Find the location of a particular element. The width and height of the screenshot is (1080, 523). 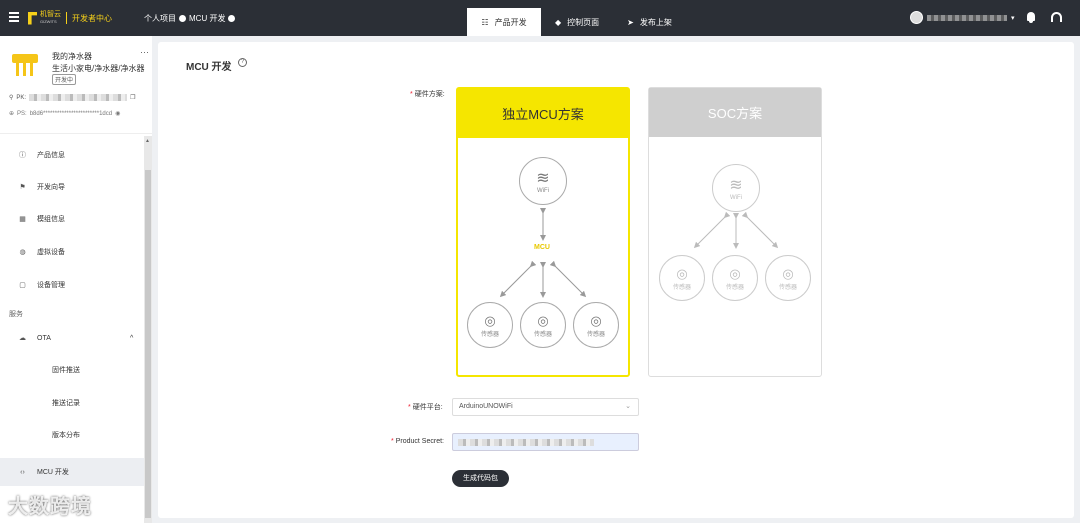

bell-icon is located at coordinates (1031, 17).